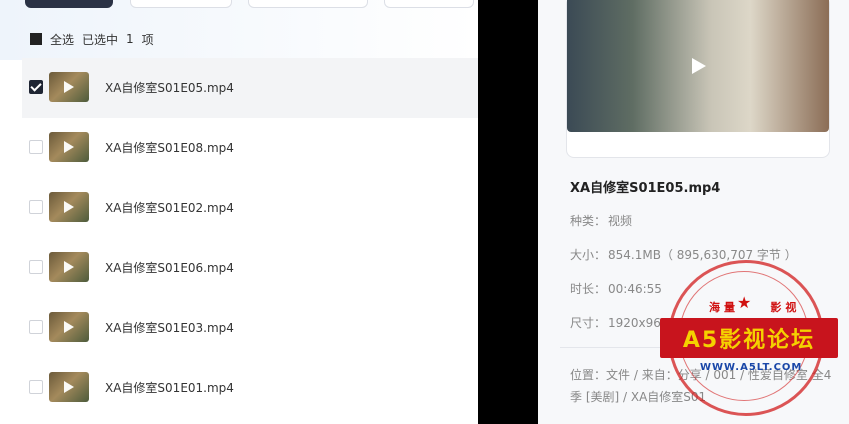 This screenshot has width=849, height=424. What do you see at coordinates (130, 39) in the screenshot?
I see `selected-count: 1` at bounding box center [130, 39].